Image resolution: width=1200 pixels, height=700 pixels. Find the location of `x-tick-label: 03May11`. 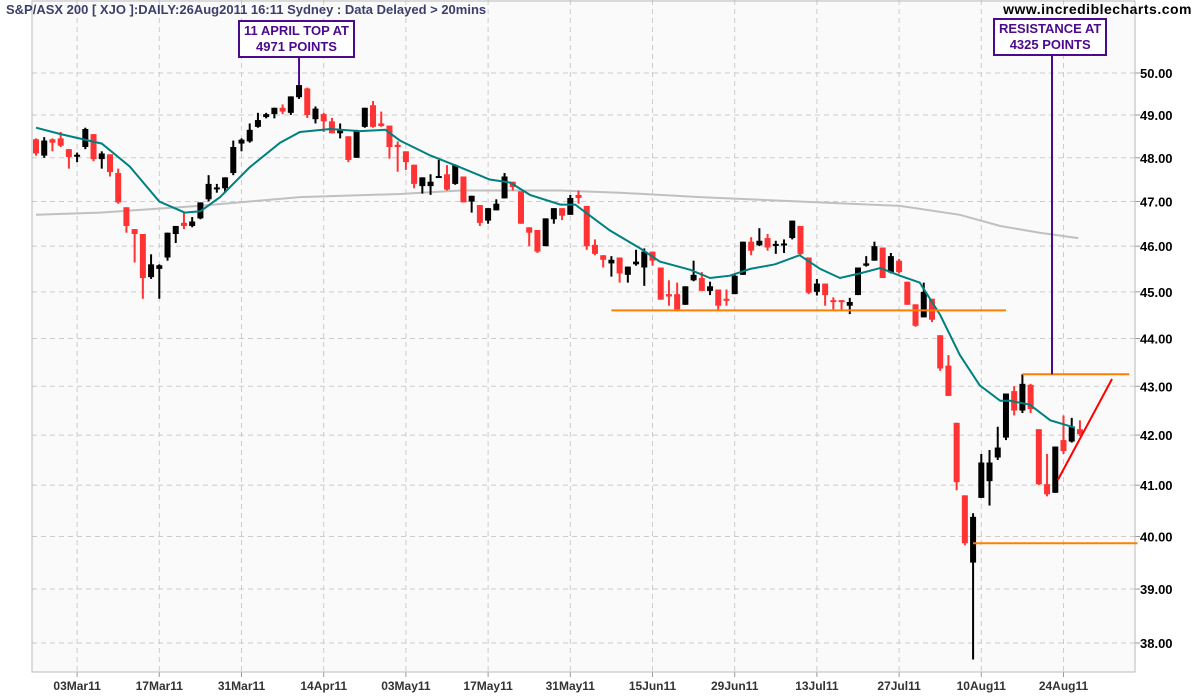

x-tick-label: 03May11 is located at coordinates (406, 686).